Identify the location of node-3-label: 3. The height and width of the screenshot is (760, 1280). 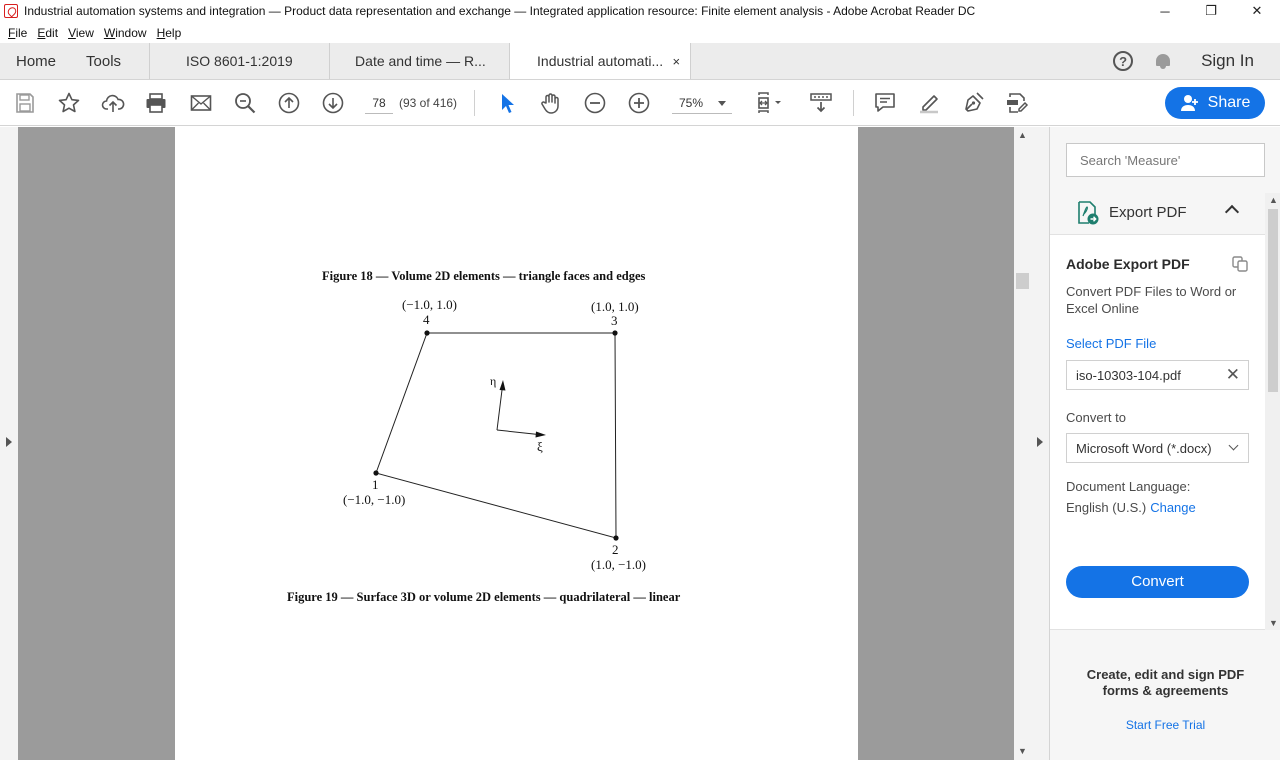
(614, 320).